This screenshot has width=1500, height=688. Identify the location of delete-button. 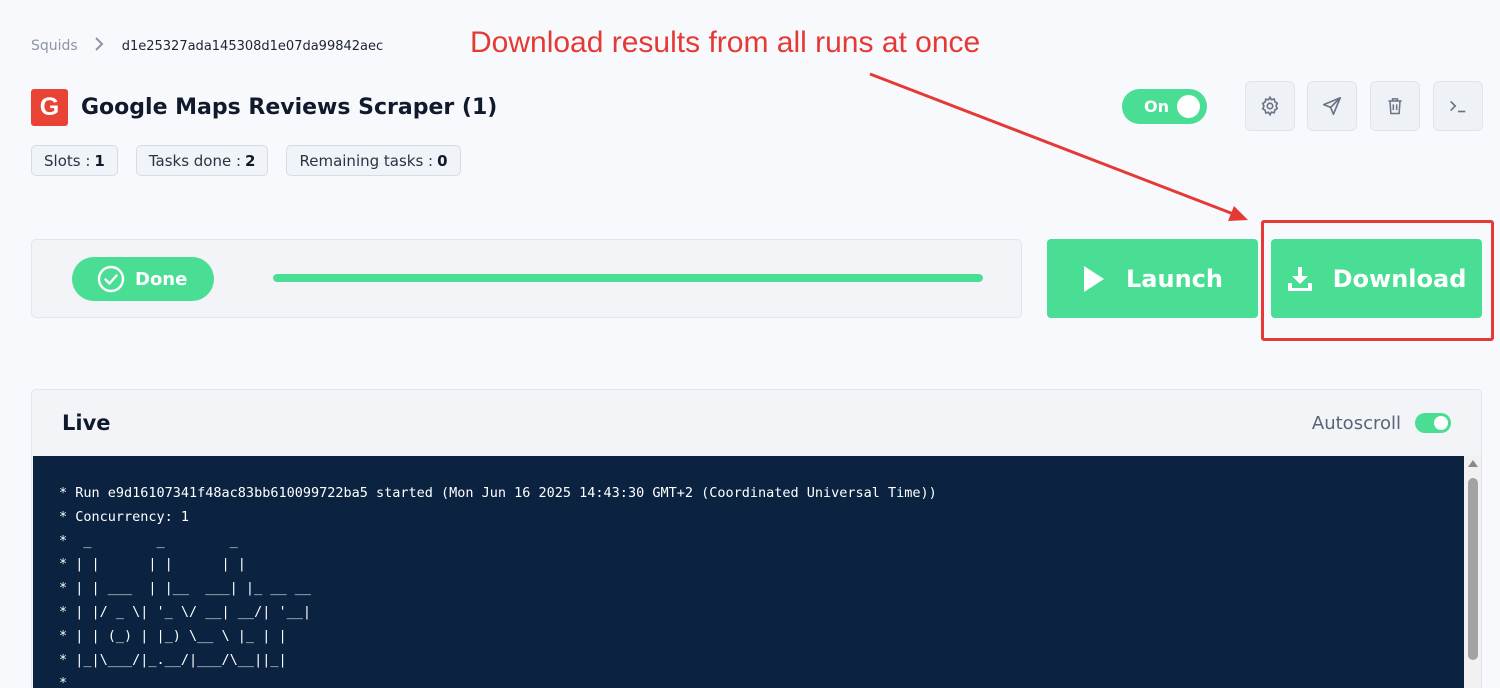
(1395, 106).